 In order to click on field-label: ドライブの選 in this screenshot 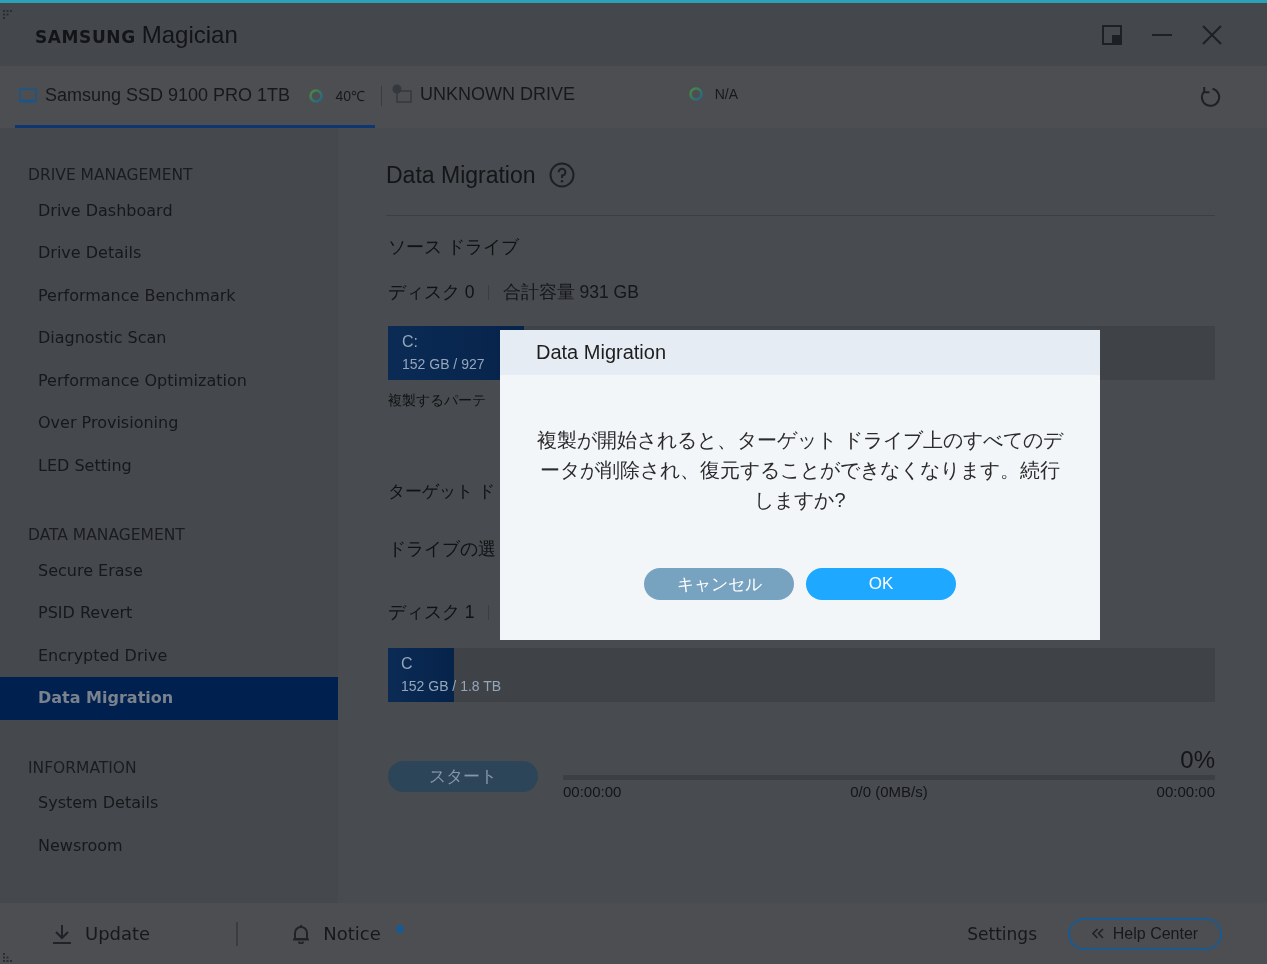, I will do `click(441, 549)`.